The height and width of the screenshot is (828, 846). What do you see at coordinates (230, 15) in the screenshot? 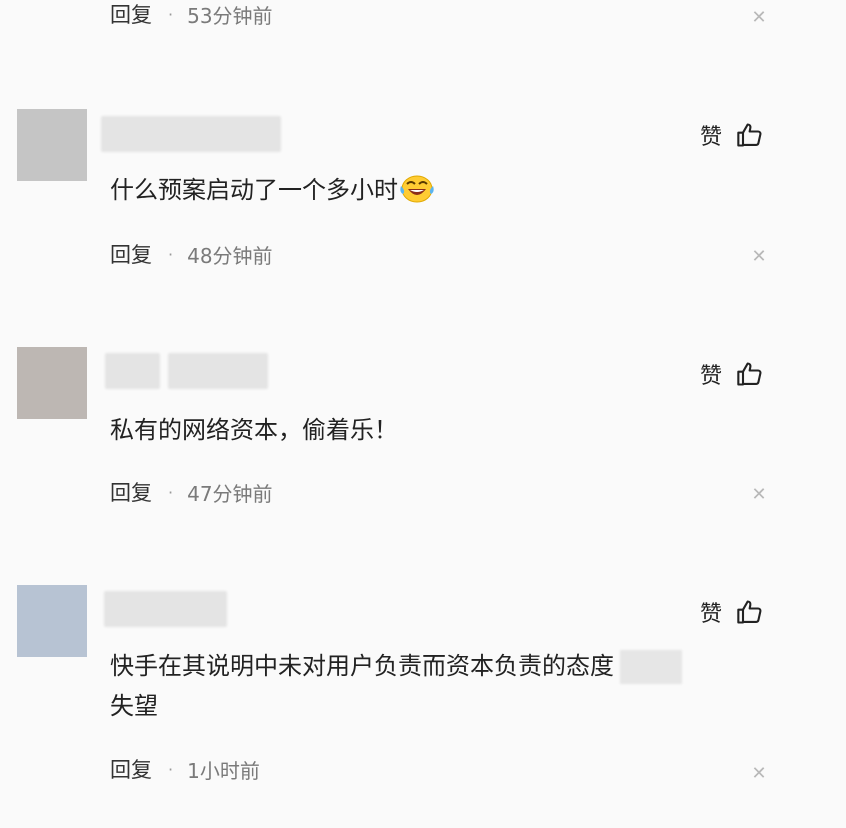
I see `timestamp: 53分钟前` at bounding box center [230, 15].